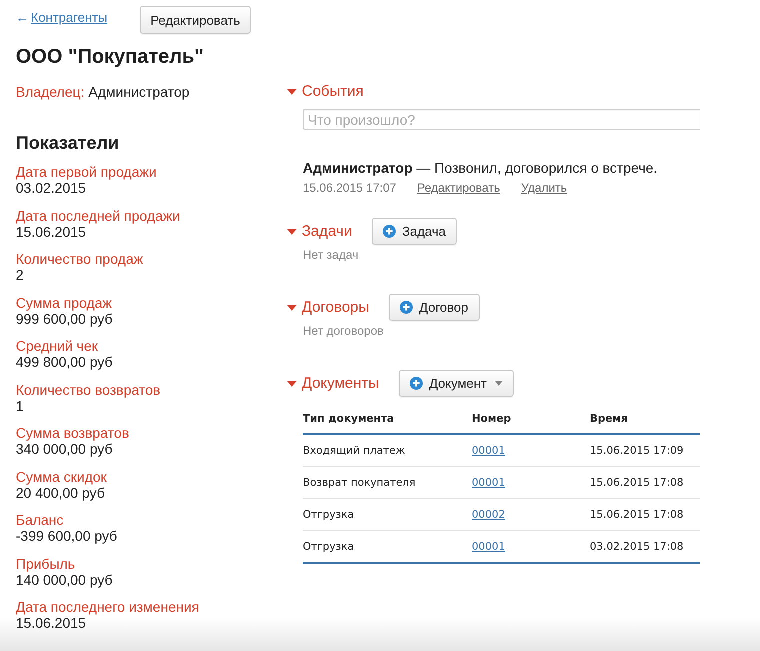 The image size is (760, 651). Describe the element at coordinates (609, 419) in the screenshot. I see `column-header: Время` at that location.